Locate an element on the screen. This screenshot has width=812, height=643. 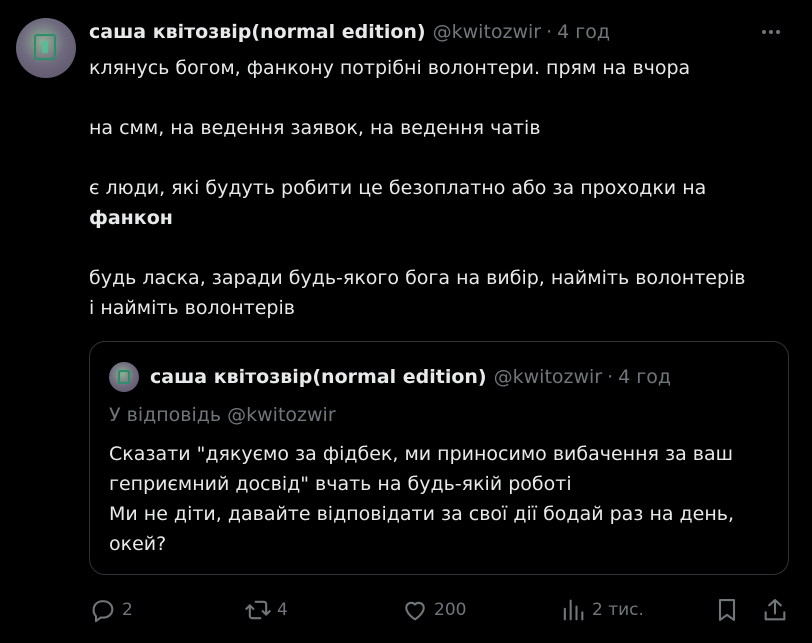
avatar is located at coordinates (46, 48).